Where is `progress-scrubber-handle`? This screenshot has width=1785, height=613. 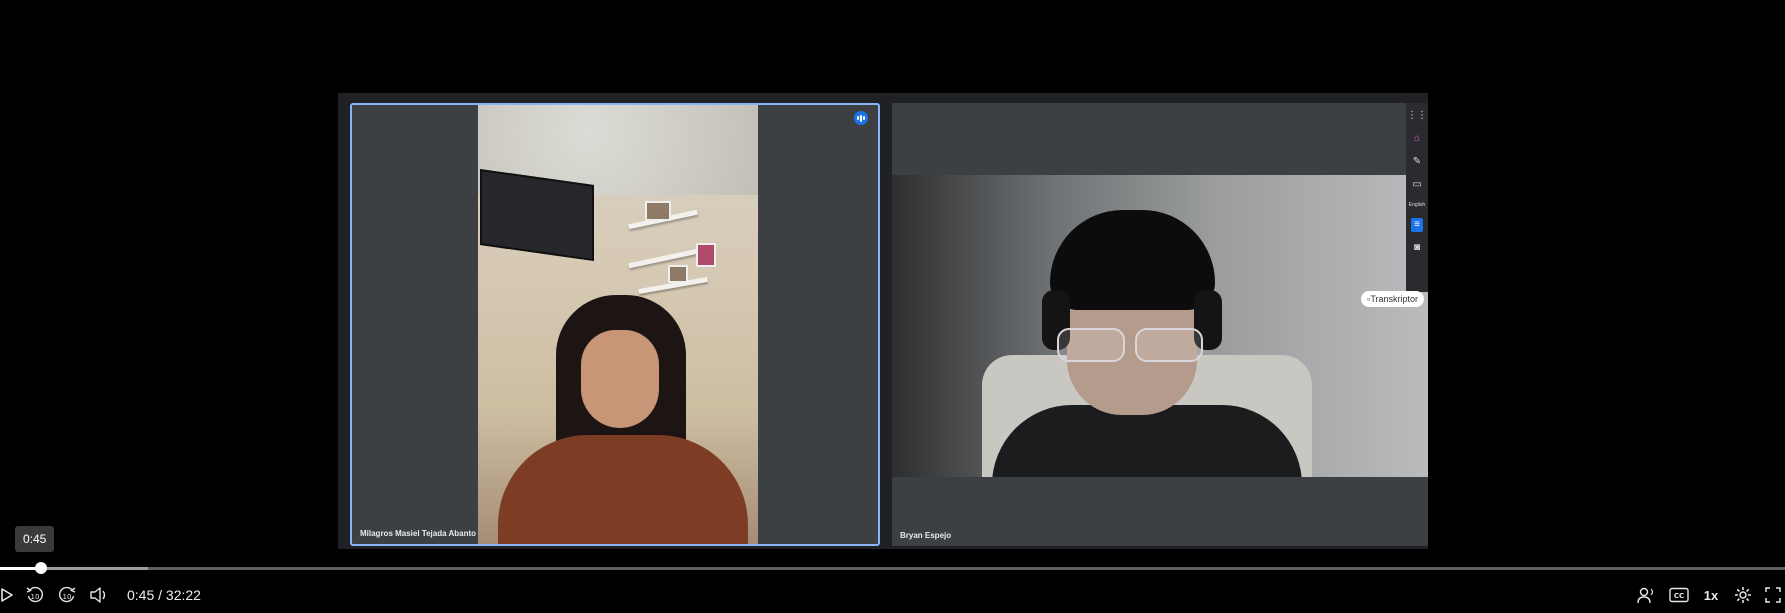
progress-scrubber-handle is located at coordinates (41, 568).